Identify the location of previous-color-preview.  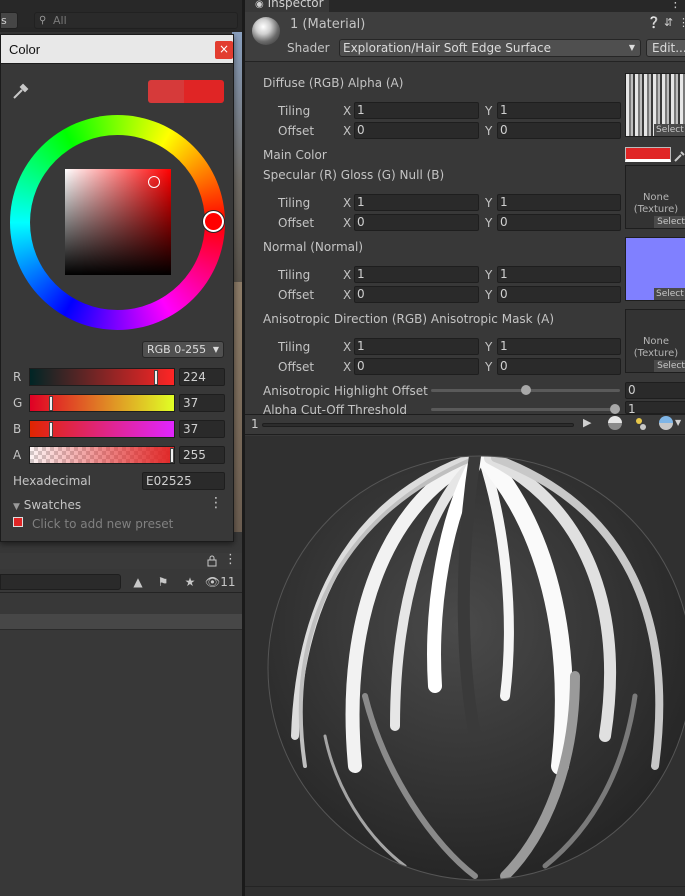
(166, 91).